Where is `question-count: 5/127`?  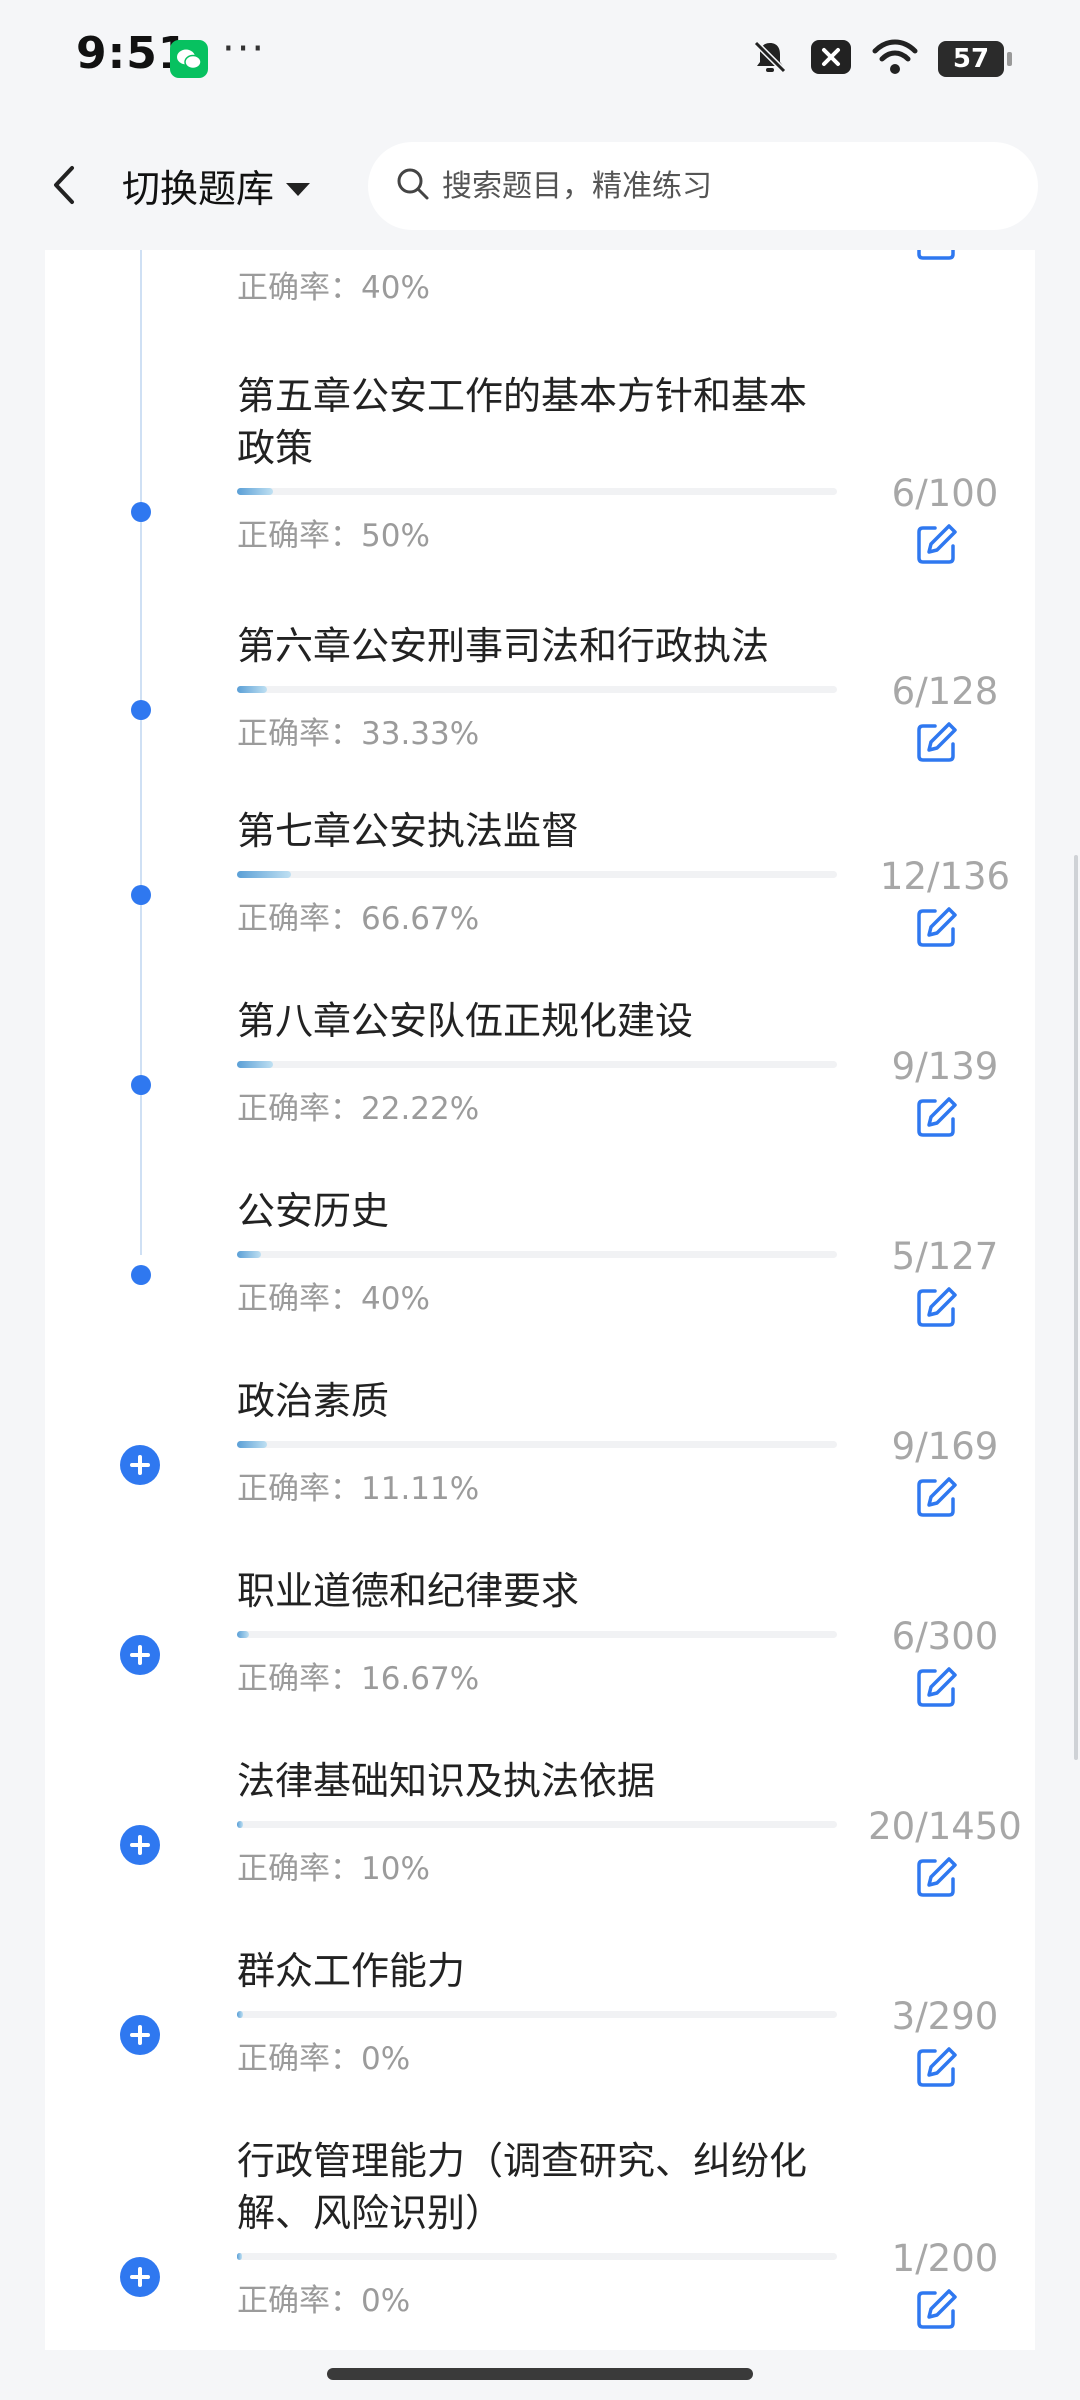 question-count: 5/127 is located at coordinates (945, 1256).